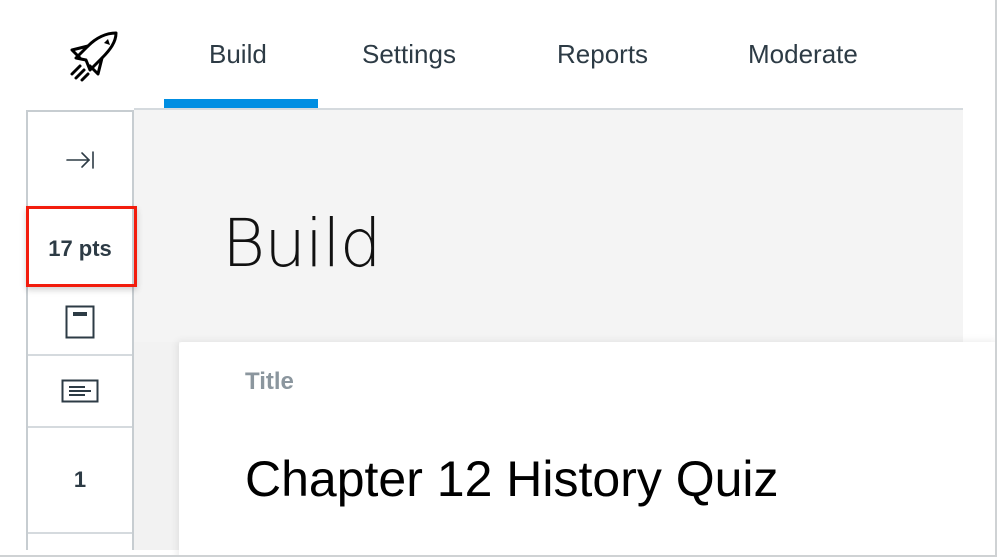  I want to click on rocket-icon, so click(94, 55).